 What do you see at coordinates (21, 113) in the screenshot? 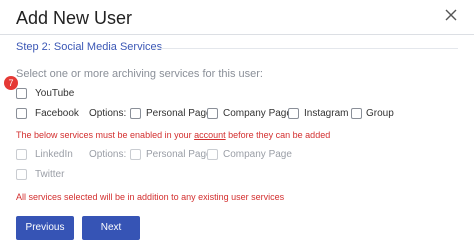
I see `facebook-checkbox` at bounding box center [21, 113].